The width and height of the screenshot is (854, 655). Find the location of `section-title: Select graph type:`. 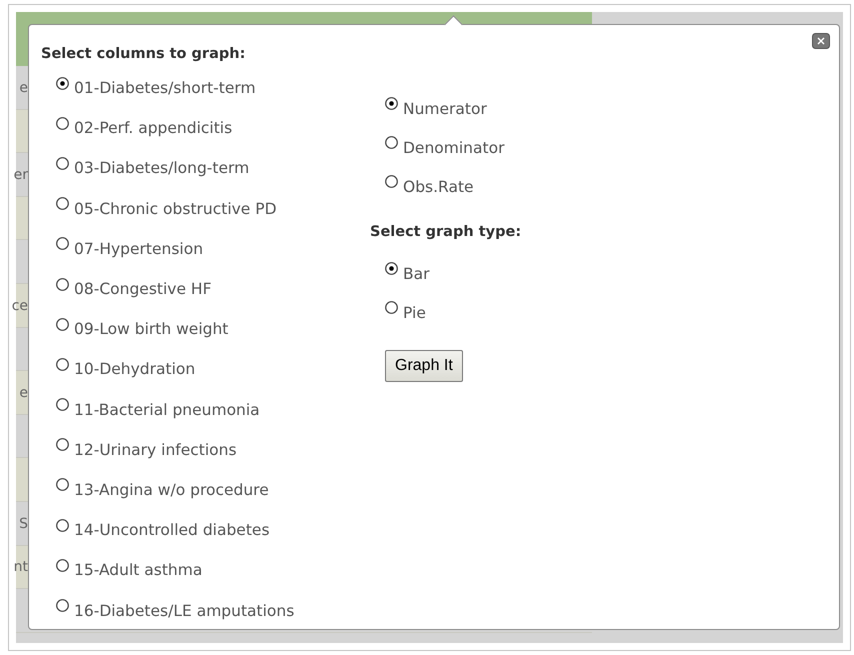

section-title: Select graph type: is located at coordinates (446, 232).